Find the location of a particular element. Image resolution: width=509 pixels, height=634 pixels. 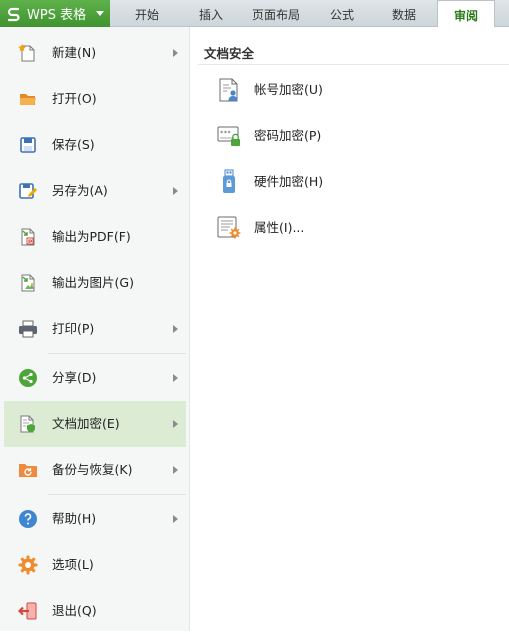

menu-item-label: 文档加密(E) is located at coordinates (86, 423).